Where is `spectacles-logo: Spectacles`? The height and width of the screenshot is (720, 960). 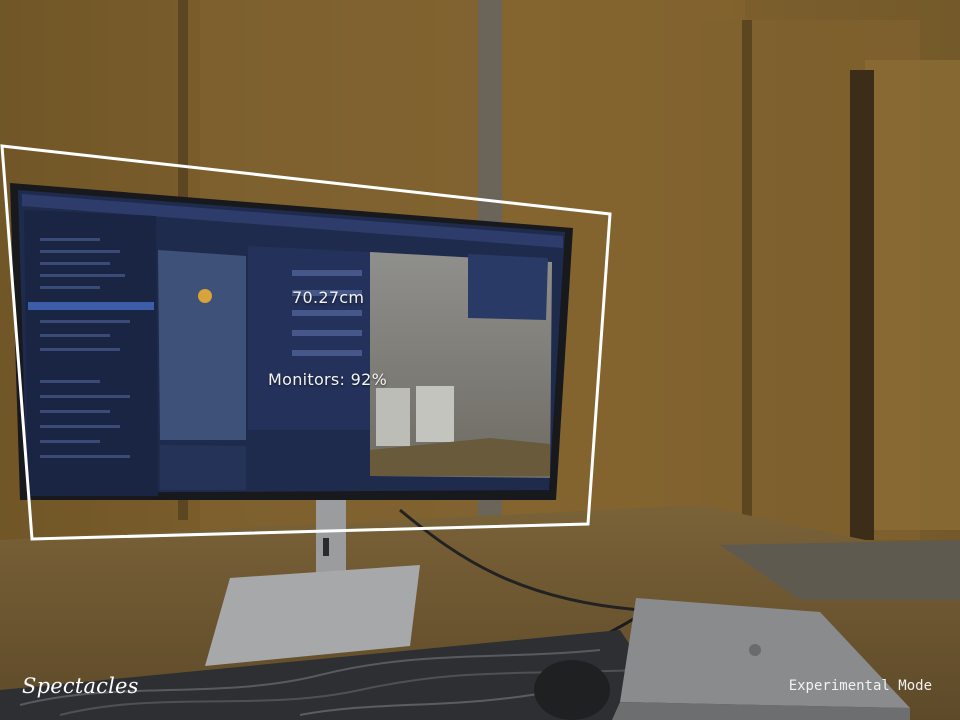 spectacles-logo: Spectacles is located at coordinates (80, 686).